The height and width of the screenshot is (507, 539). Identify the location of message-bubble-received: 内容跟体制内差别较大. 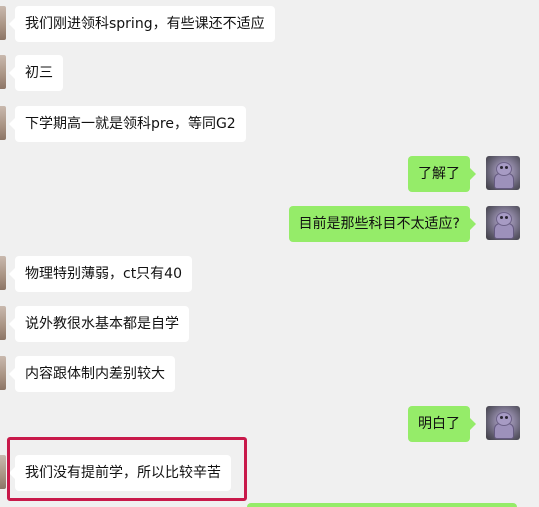
(92, 374).